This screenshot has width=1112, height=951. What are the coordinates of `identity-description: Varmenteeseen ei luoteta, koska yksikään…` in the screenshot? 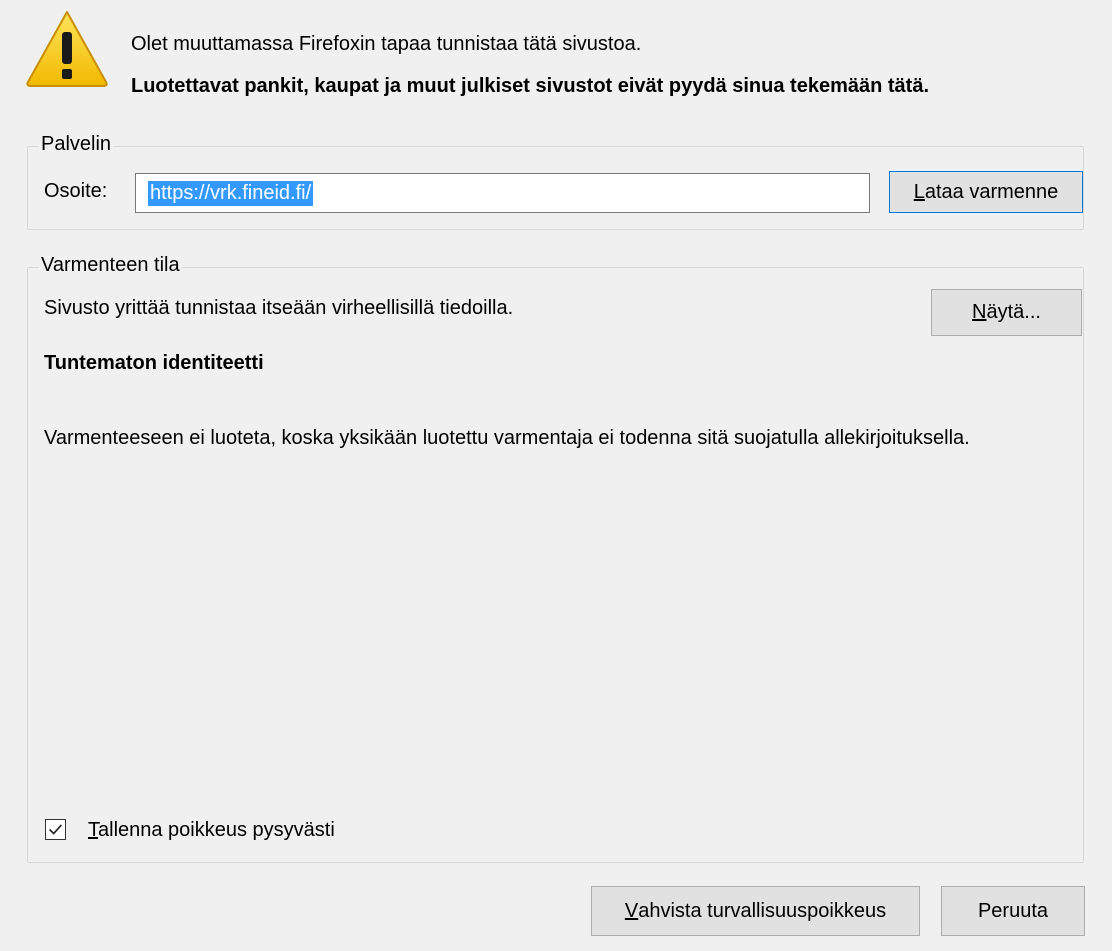 It's located at (507, 438).